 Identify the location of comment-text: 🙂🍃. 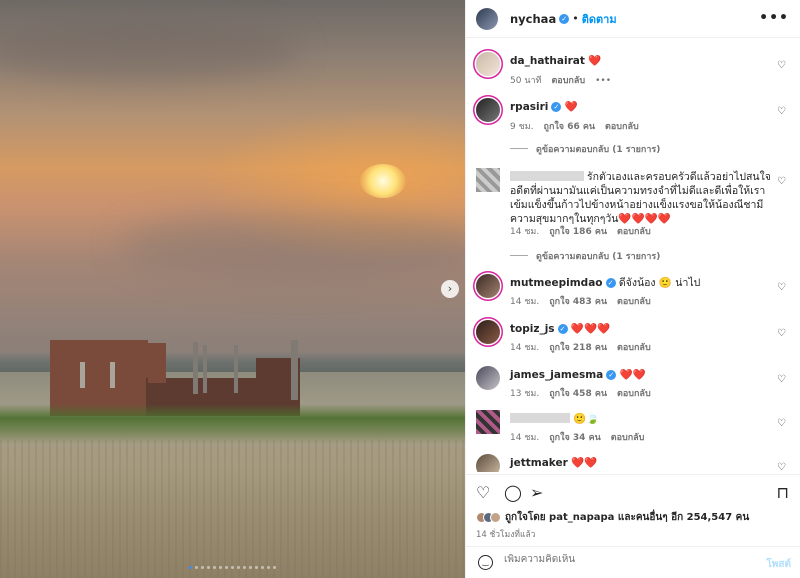
(586, 419).